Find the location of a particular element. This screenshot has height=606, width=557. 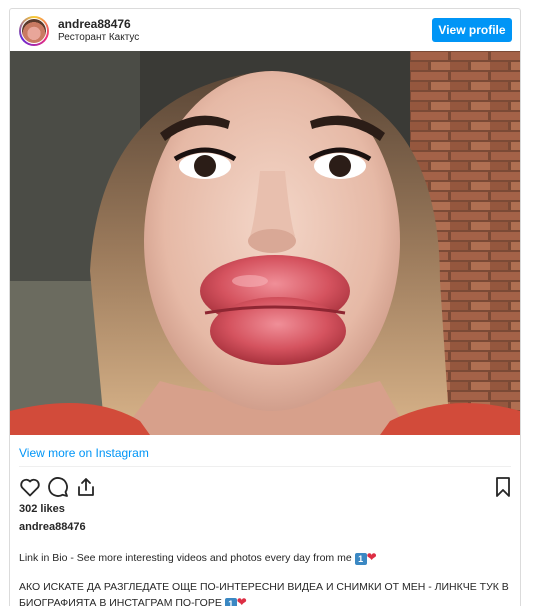

heart-icon is located at coordinates (30, 487).